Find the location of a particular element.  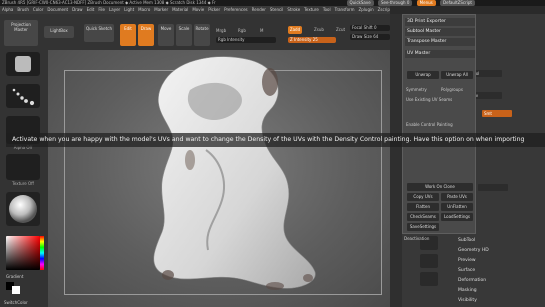

menu-macro: Macro is located at coordinates (144, 9).